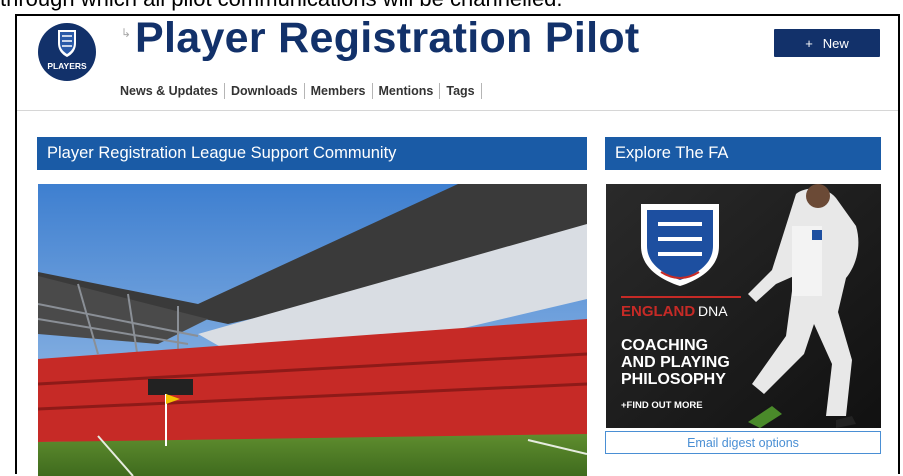 The height and width of the screenshot is (476, 903). Describe the element at coordinates (835, 43) in the screenshot. I see `new-button-label: New` at that location.